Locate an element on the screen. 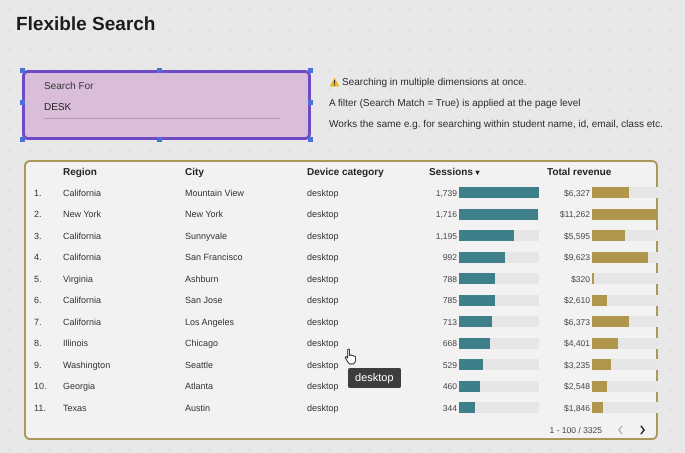 The height and width of the screenshot is (453, 685). column-header: Region is located at coordinates (124, 172).